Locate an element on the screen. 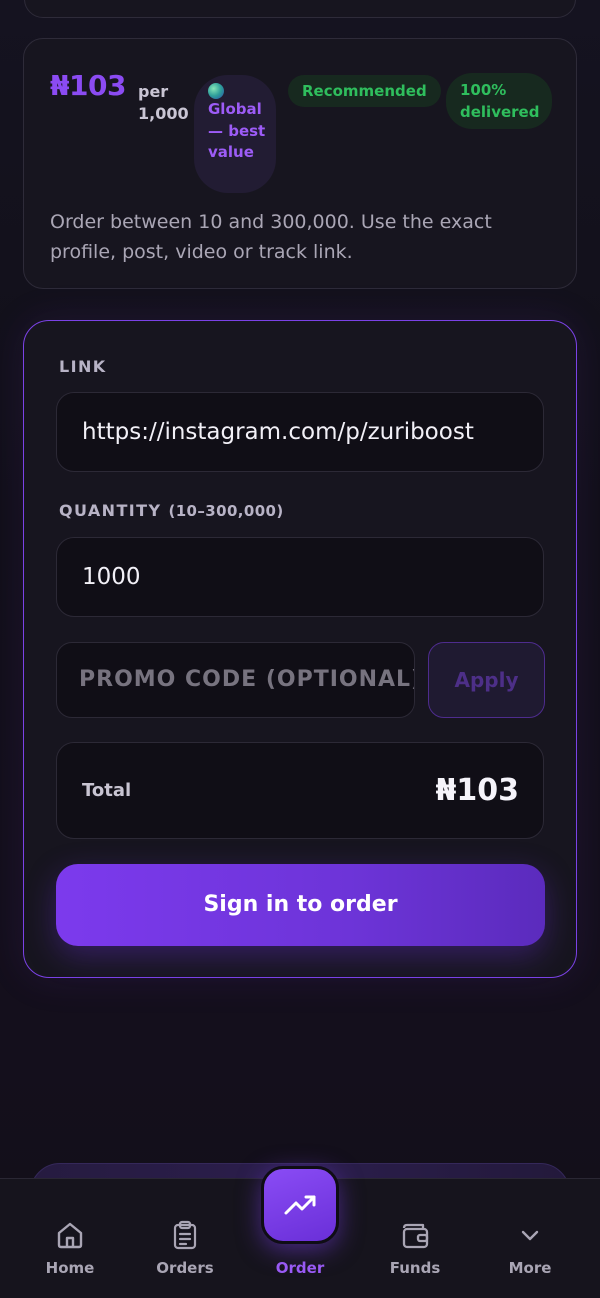 The image size is (600, 1298). nav-item-more: More is located at coordinates (530, 1238).